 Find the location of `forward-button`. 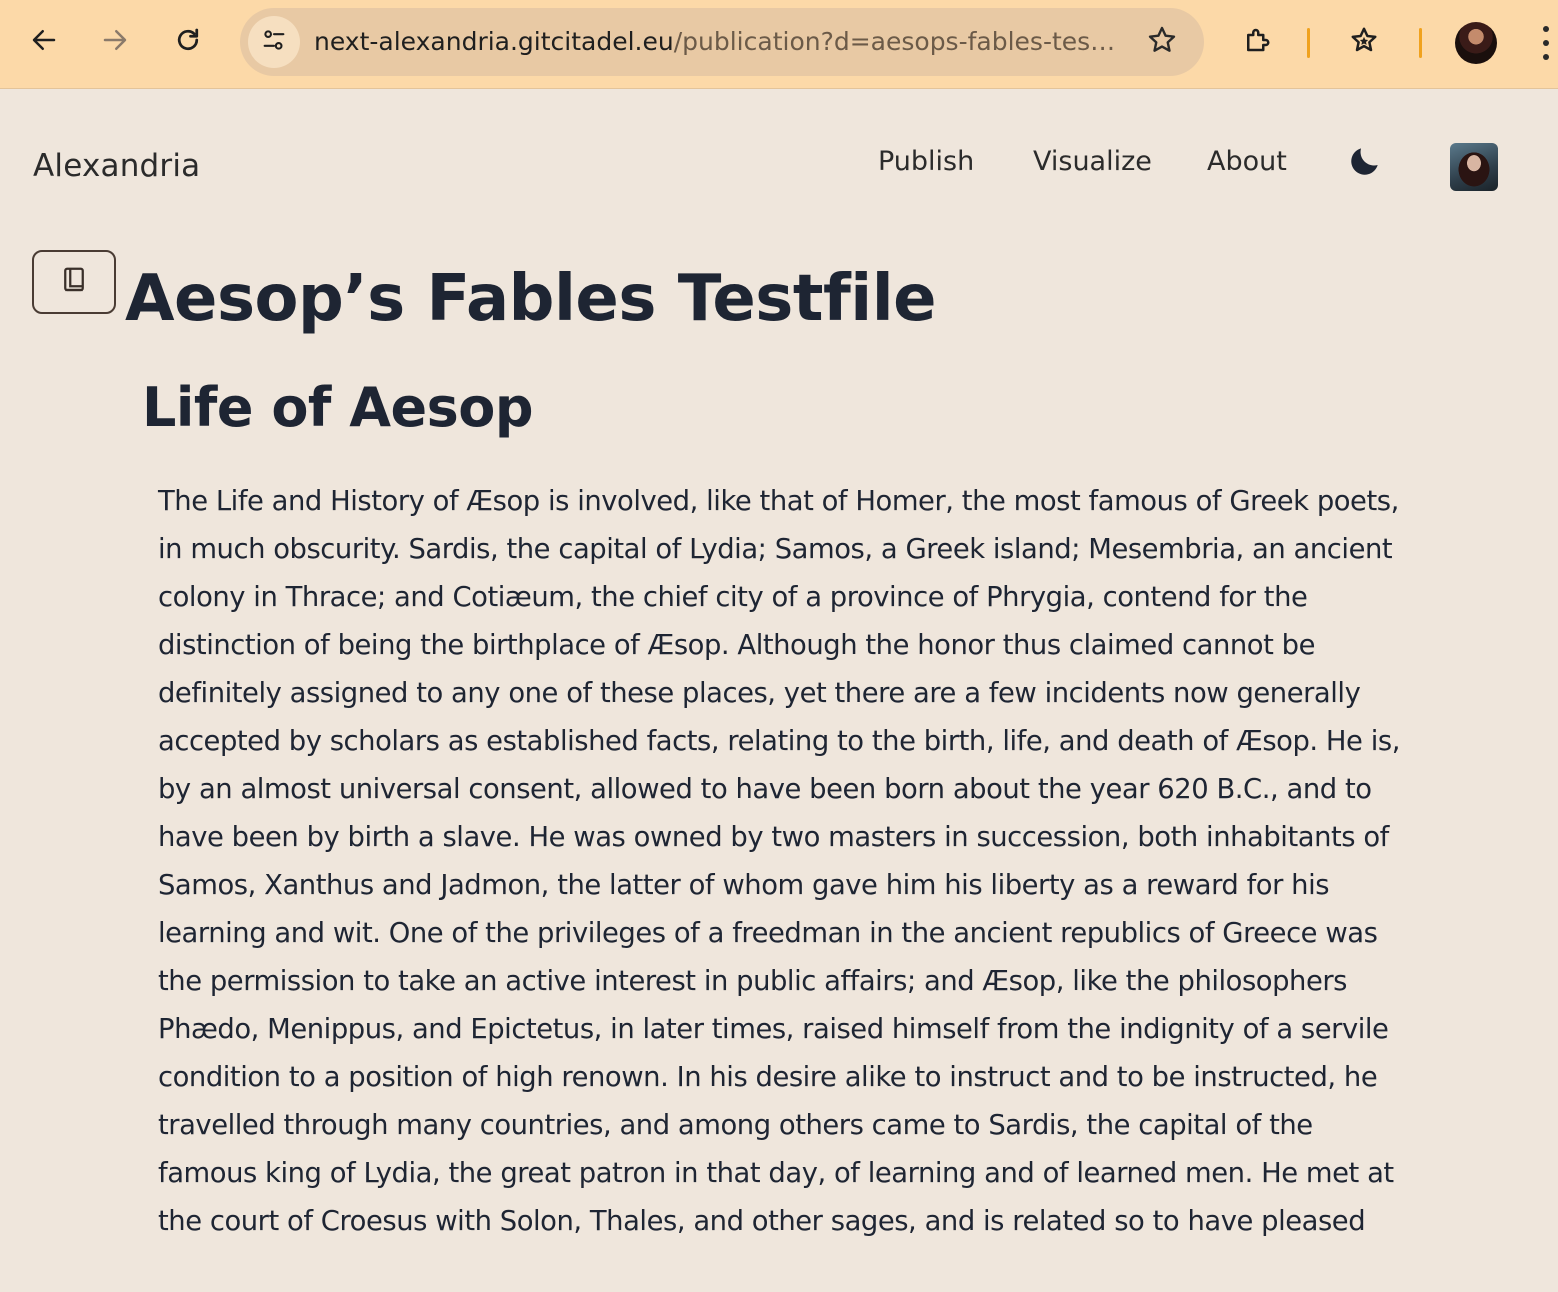

forward-button is located at coordinates (115, 42).